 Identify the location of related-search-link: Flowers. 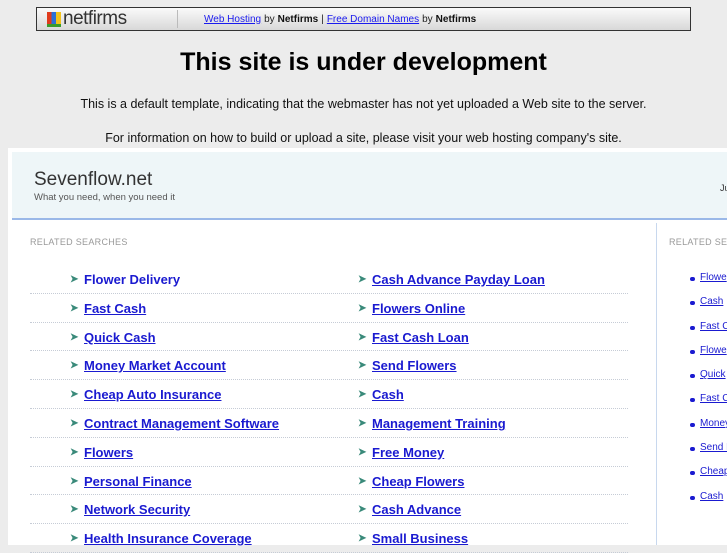
(108, 452).